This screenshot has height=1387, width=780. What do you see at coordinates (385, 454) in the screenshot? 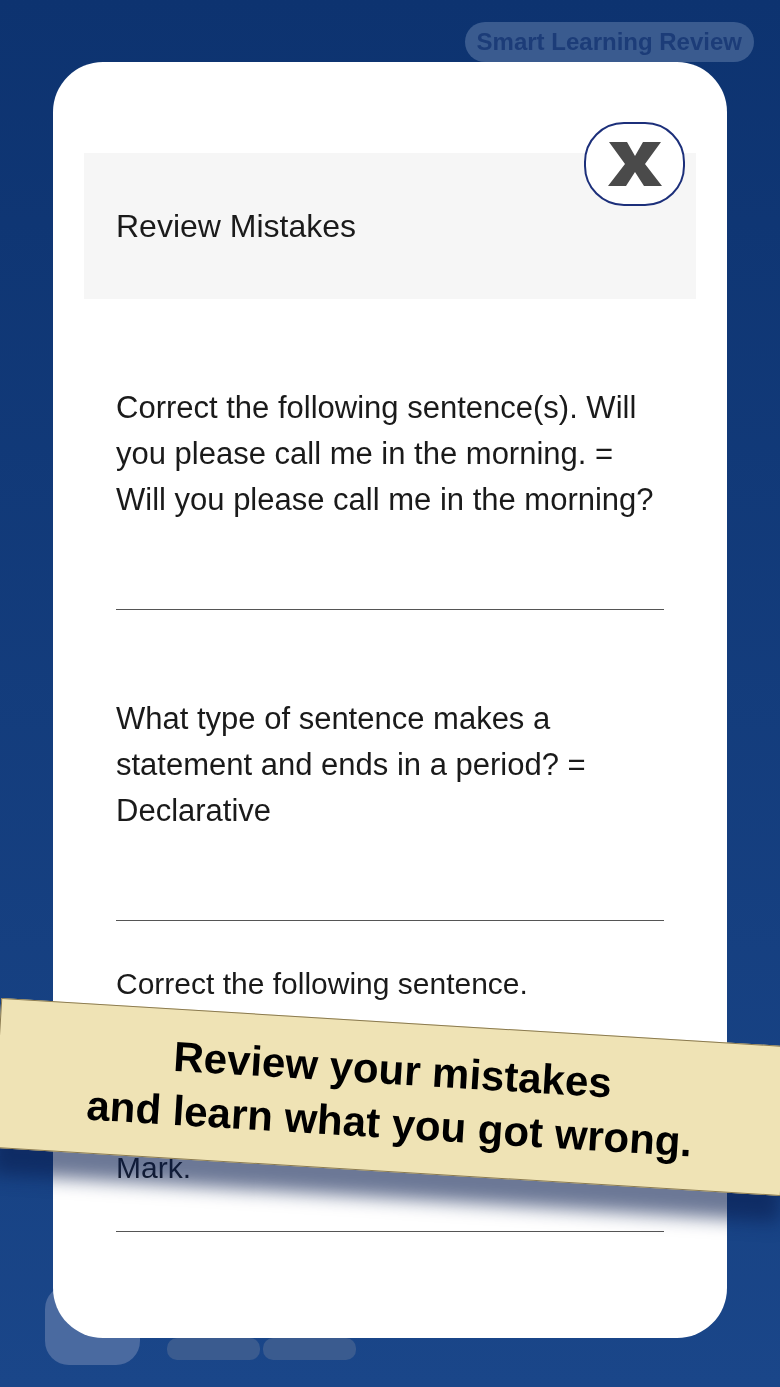
I see `question-answer-text: Correct the following sentence(s). Will you please call me in the morning. = Will you please call me in the morning?` at bounding box center [385, 454].